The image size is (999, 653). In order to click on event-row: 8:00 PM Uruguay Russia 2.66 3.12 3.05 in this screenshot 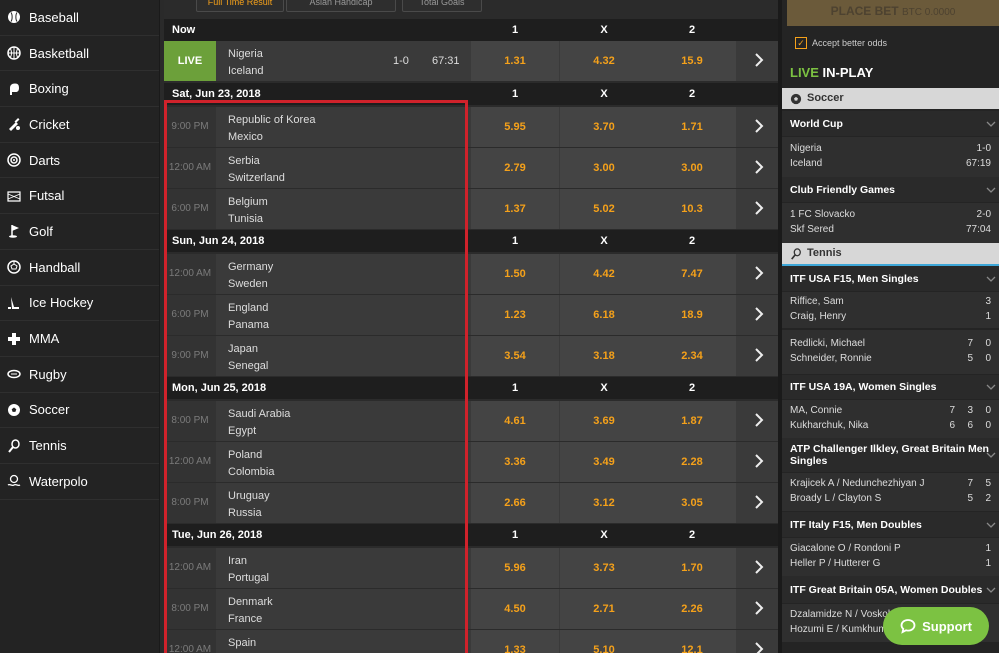, I will do `click(471, 503)`.